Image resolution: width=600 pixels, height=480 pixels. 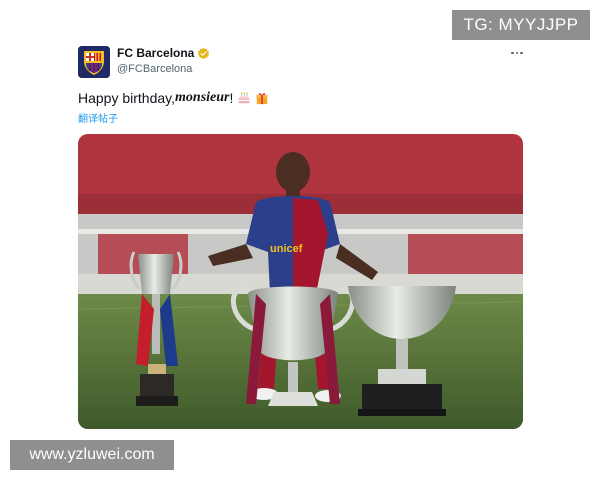 What do you see at coordinates (286, 249) in the screenshot?
I see `jersey-sponsor-text: unicef` at bounding box center [286, 249].